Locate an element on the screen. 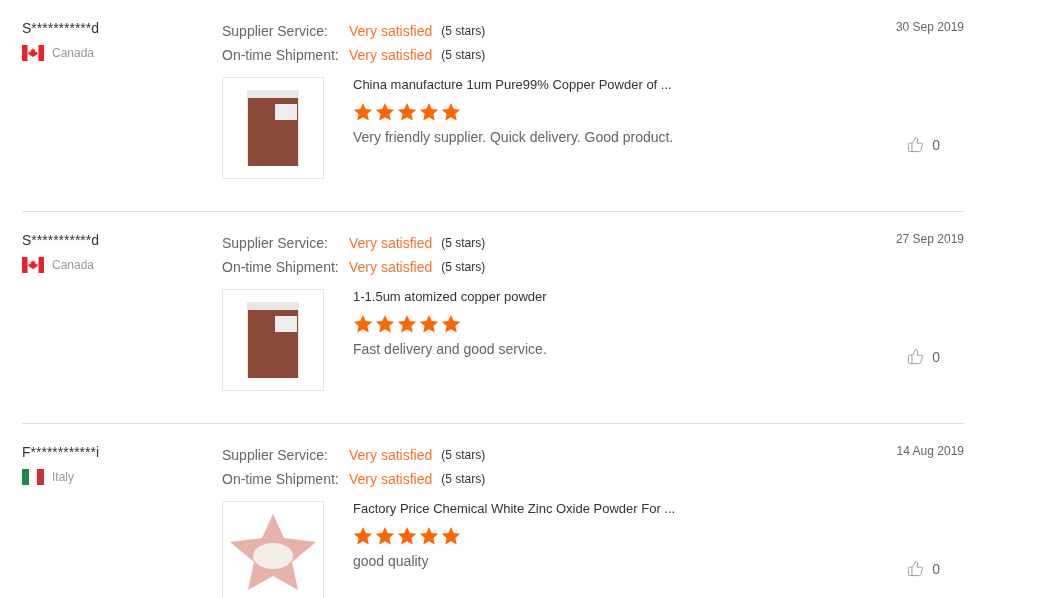 Image resolution: width=1043 pixels, height=598 pixels. review-date: 27 Sep 2019 is located at coordinates (929, 239).